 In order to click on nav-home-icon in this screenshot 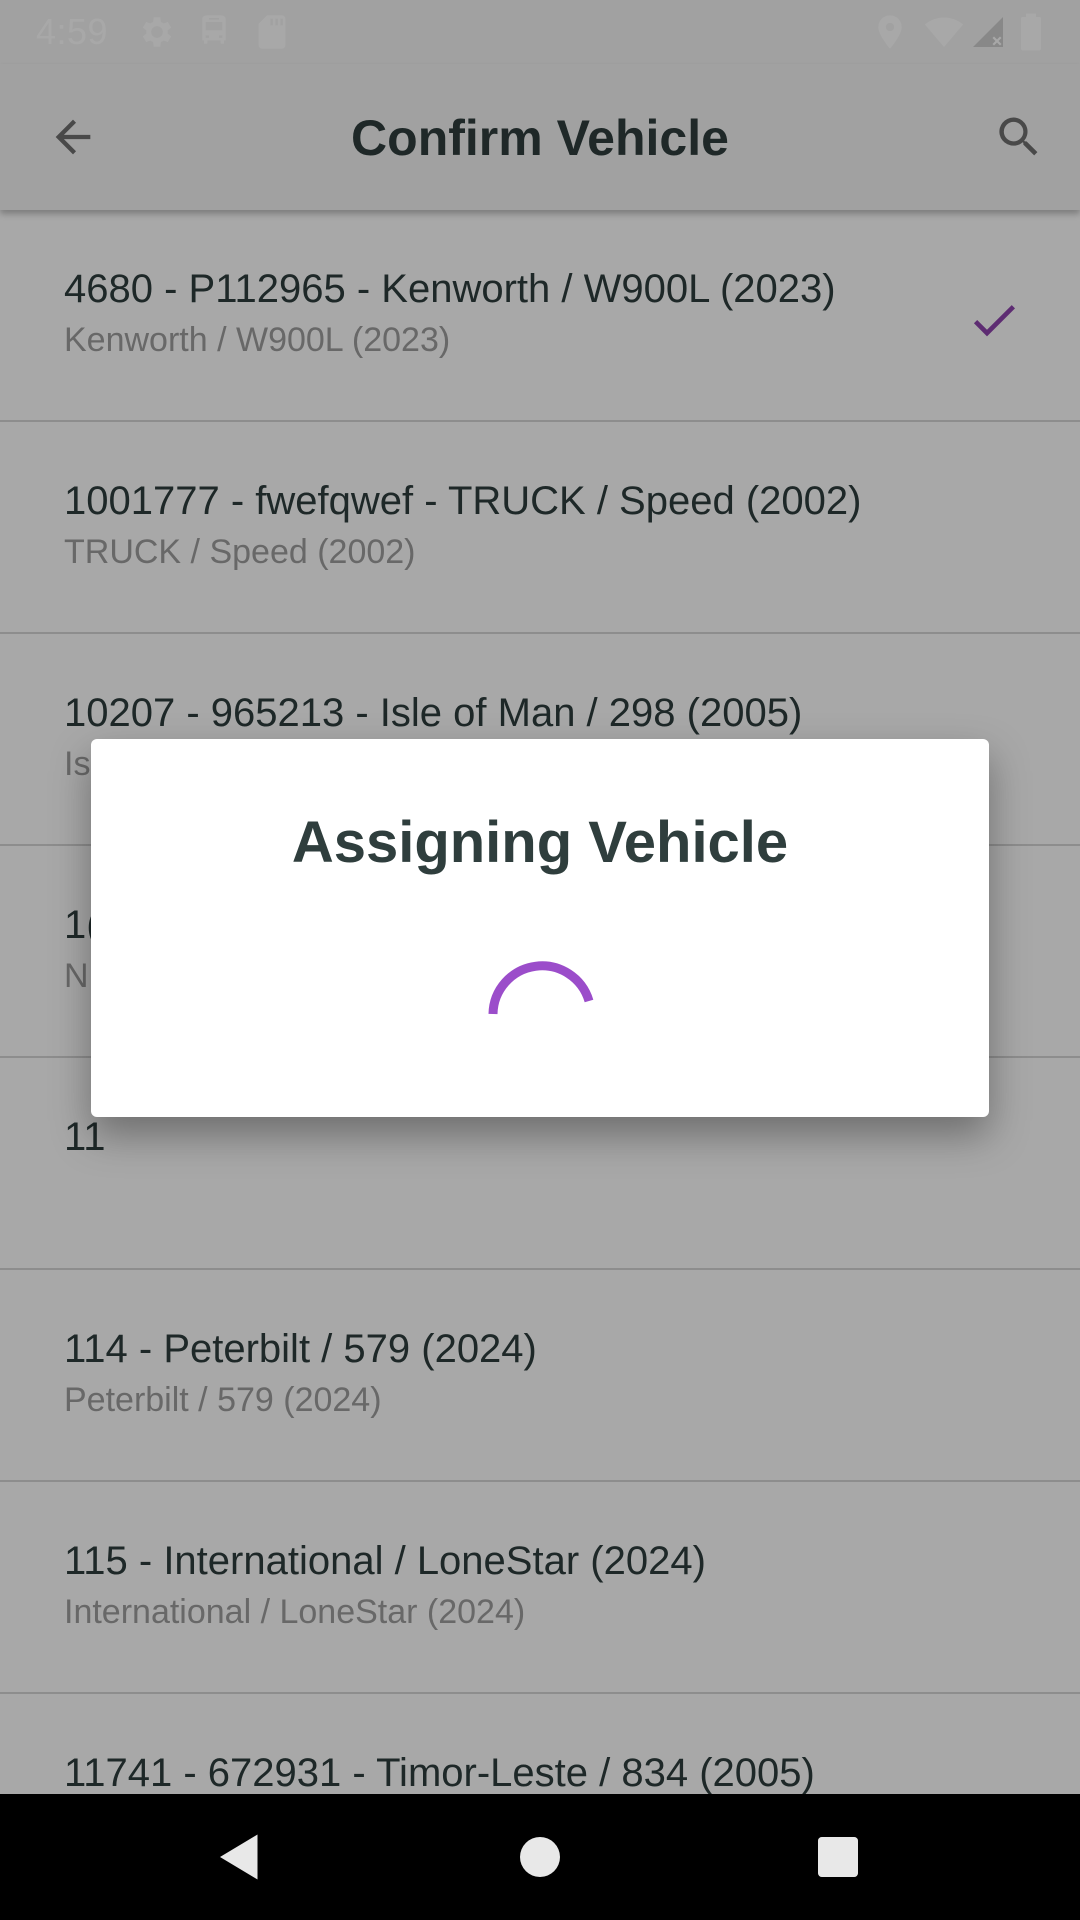, I will do `click(540, 1857)`.